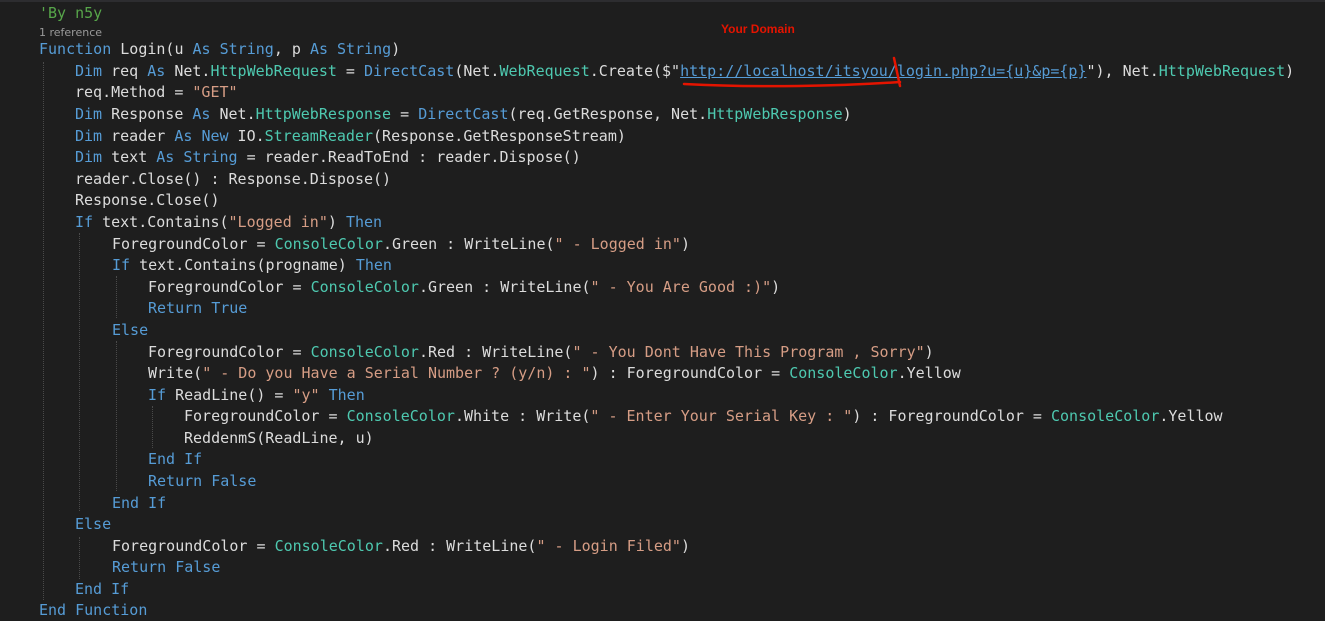 The width and height of the screenshot is (1325, 621). Describe the element at coordinates (681, 287) in the screenshot. I see `string-token: " - You Are Good :)"` at that location.